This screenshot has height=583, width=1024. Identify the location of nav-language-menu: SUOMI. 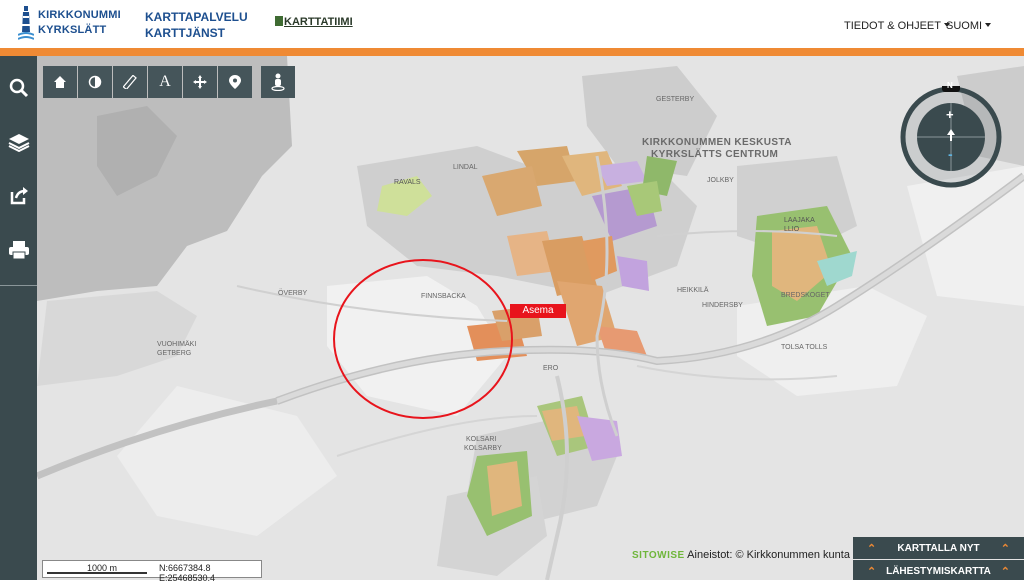
(969, 26).